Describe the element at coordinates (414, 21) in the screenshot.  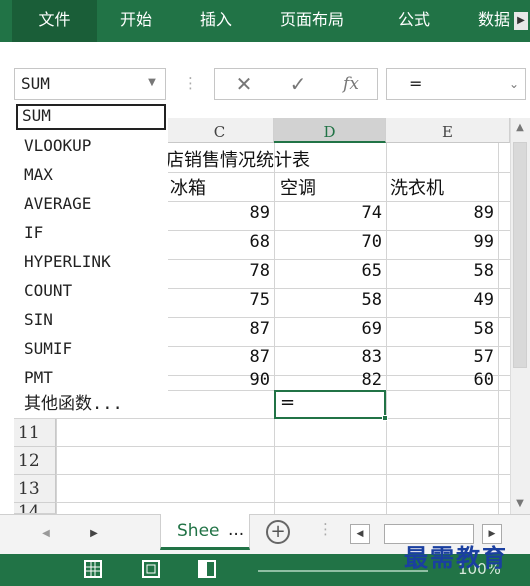
I see `tab-formulas: 公式` at that location.